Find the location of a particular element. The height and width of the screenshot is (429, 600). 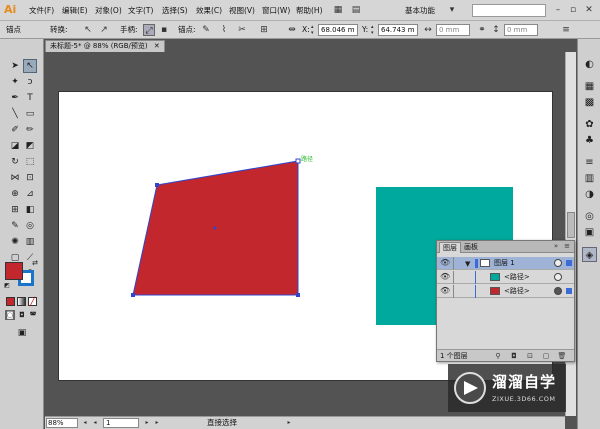

layer-thumbnail is located at coordinates (485, 263).